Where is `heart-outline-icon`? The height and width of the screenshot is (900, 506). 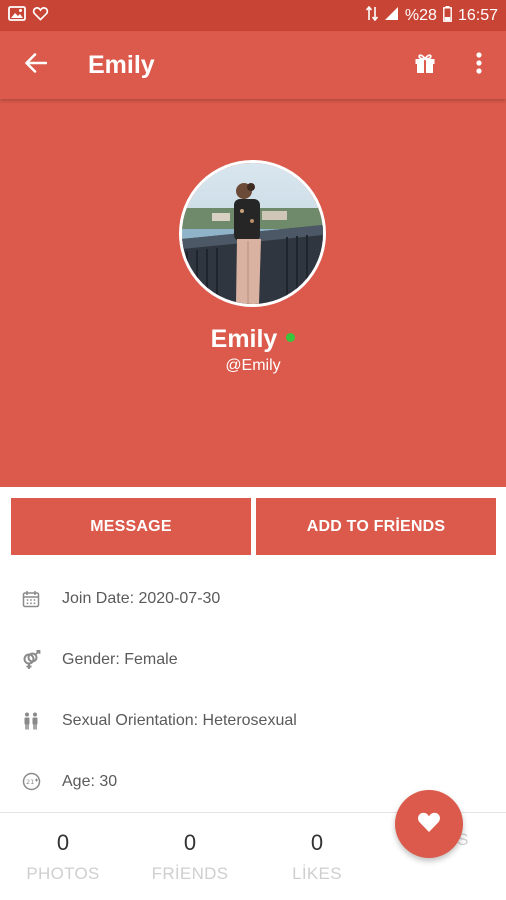
heart-outline-icon is located at coordinates (40, 16).